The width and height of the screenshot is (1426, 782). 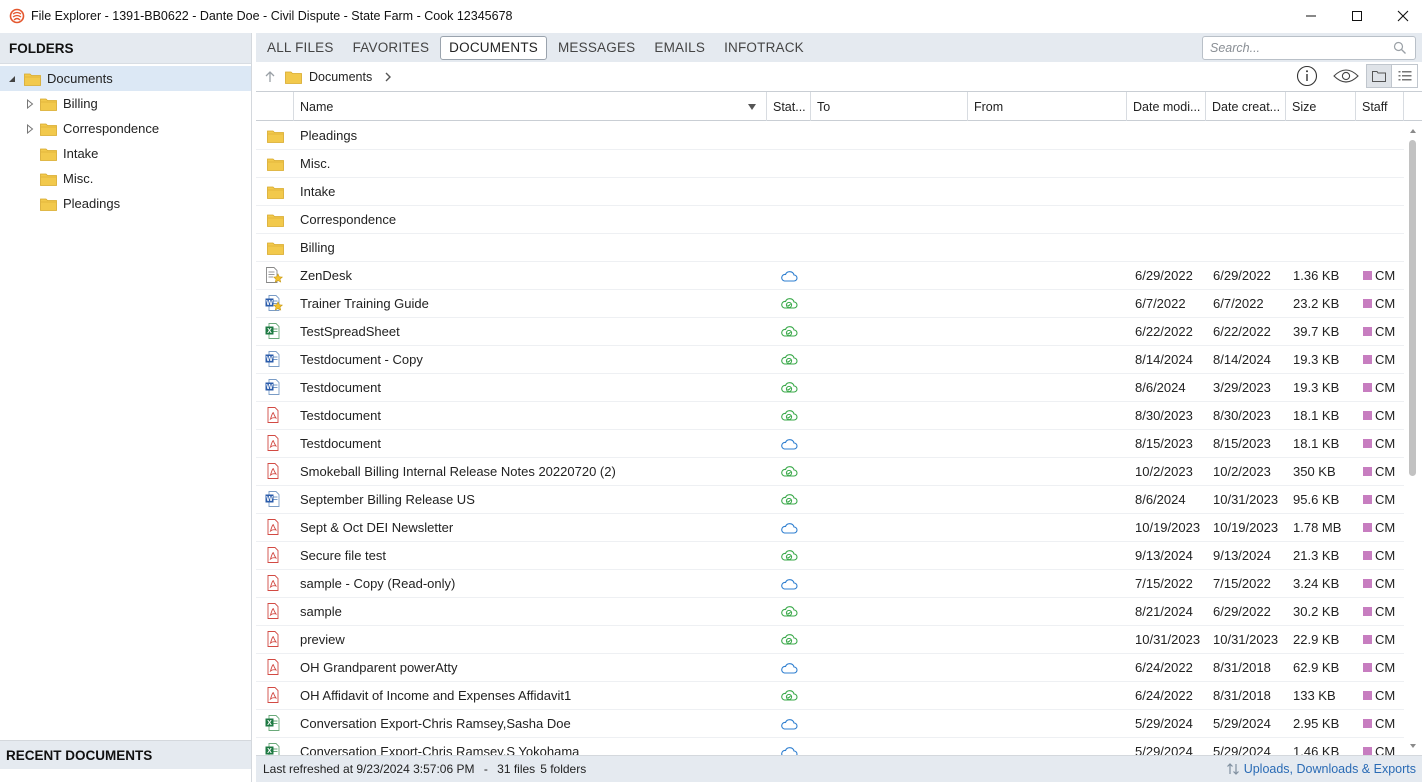 What do you see at coordinates (1321, 769) in the screenshot?
I see `uploads-downloads-link: Uploads, Downloads & Exports` at bounding box center [1321, 769].